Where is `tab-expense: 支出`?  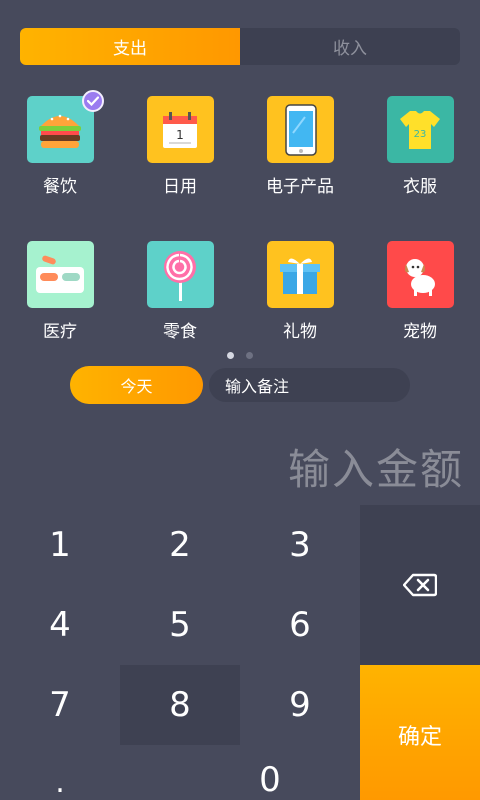
tab-expense: 支出 is located at coordinates (130, 46).